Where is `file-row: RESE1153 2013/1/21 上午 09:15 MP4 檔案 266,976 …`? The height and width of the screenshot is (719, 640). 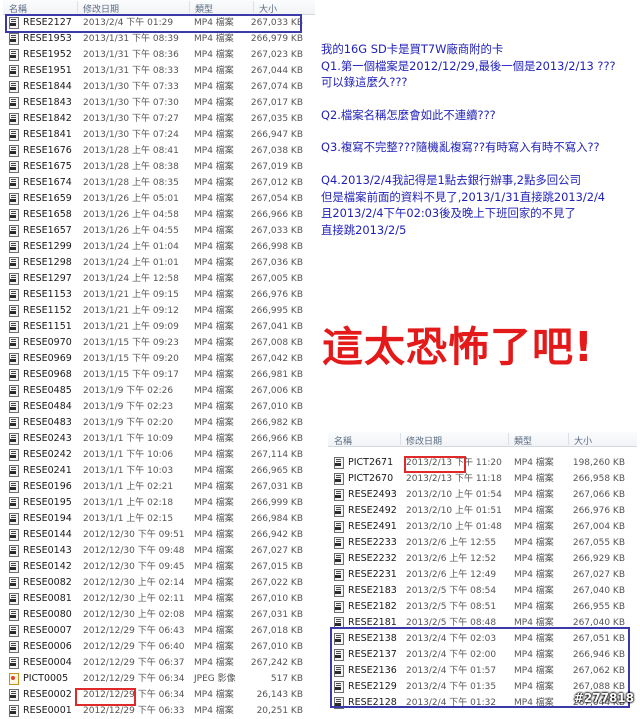 file-row: RESE1153 2013/1/21 上午 09:15 MP4 檔案 266,976 … is located at coordinates (159, 295).